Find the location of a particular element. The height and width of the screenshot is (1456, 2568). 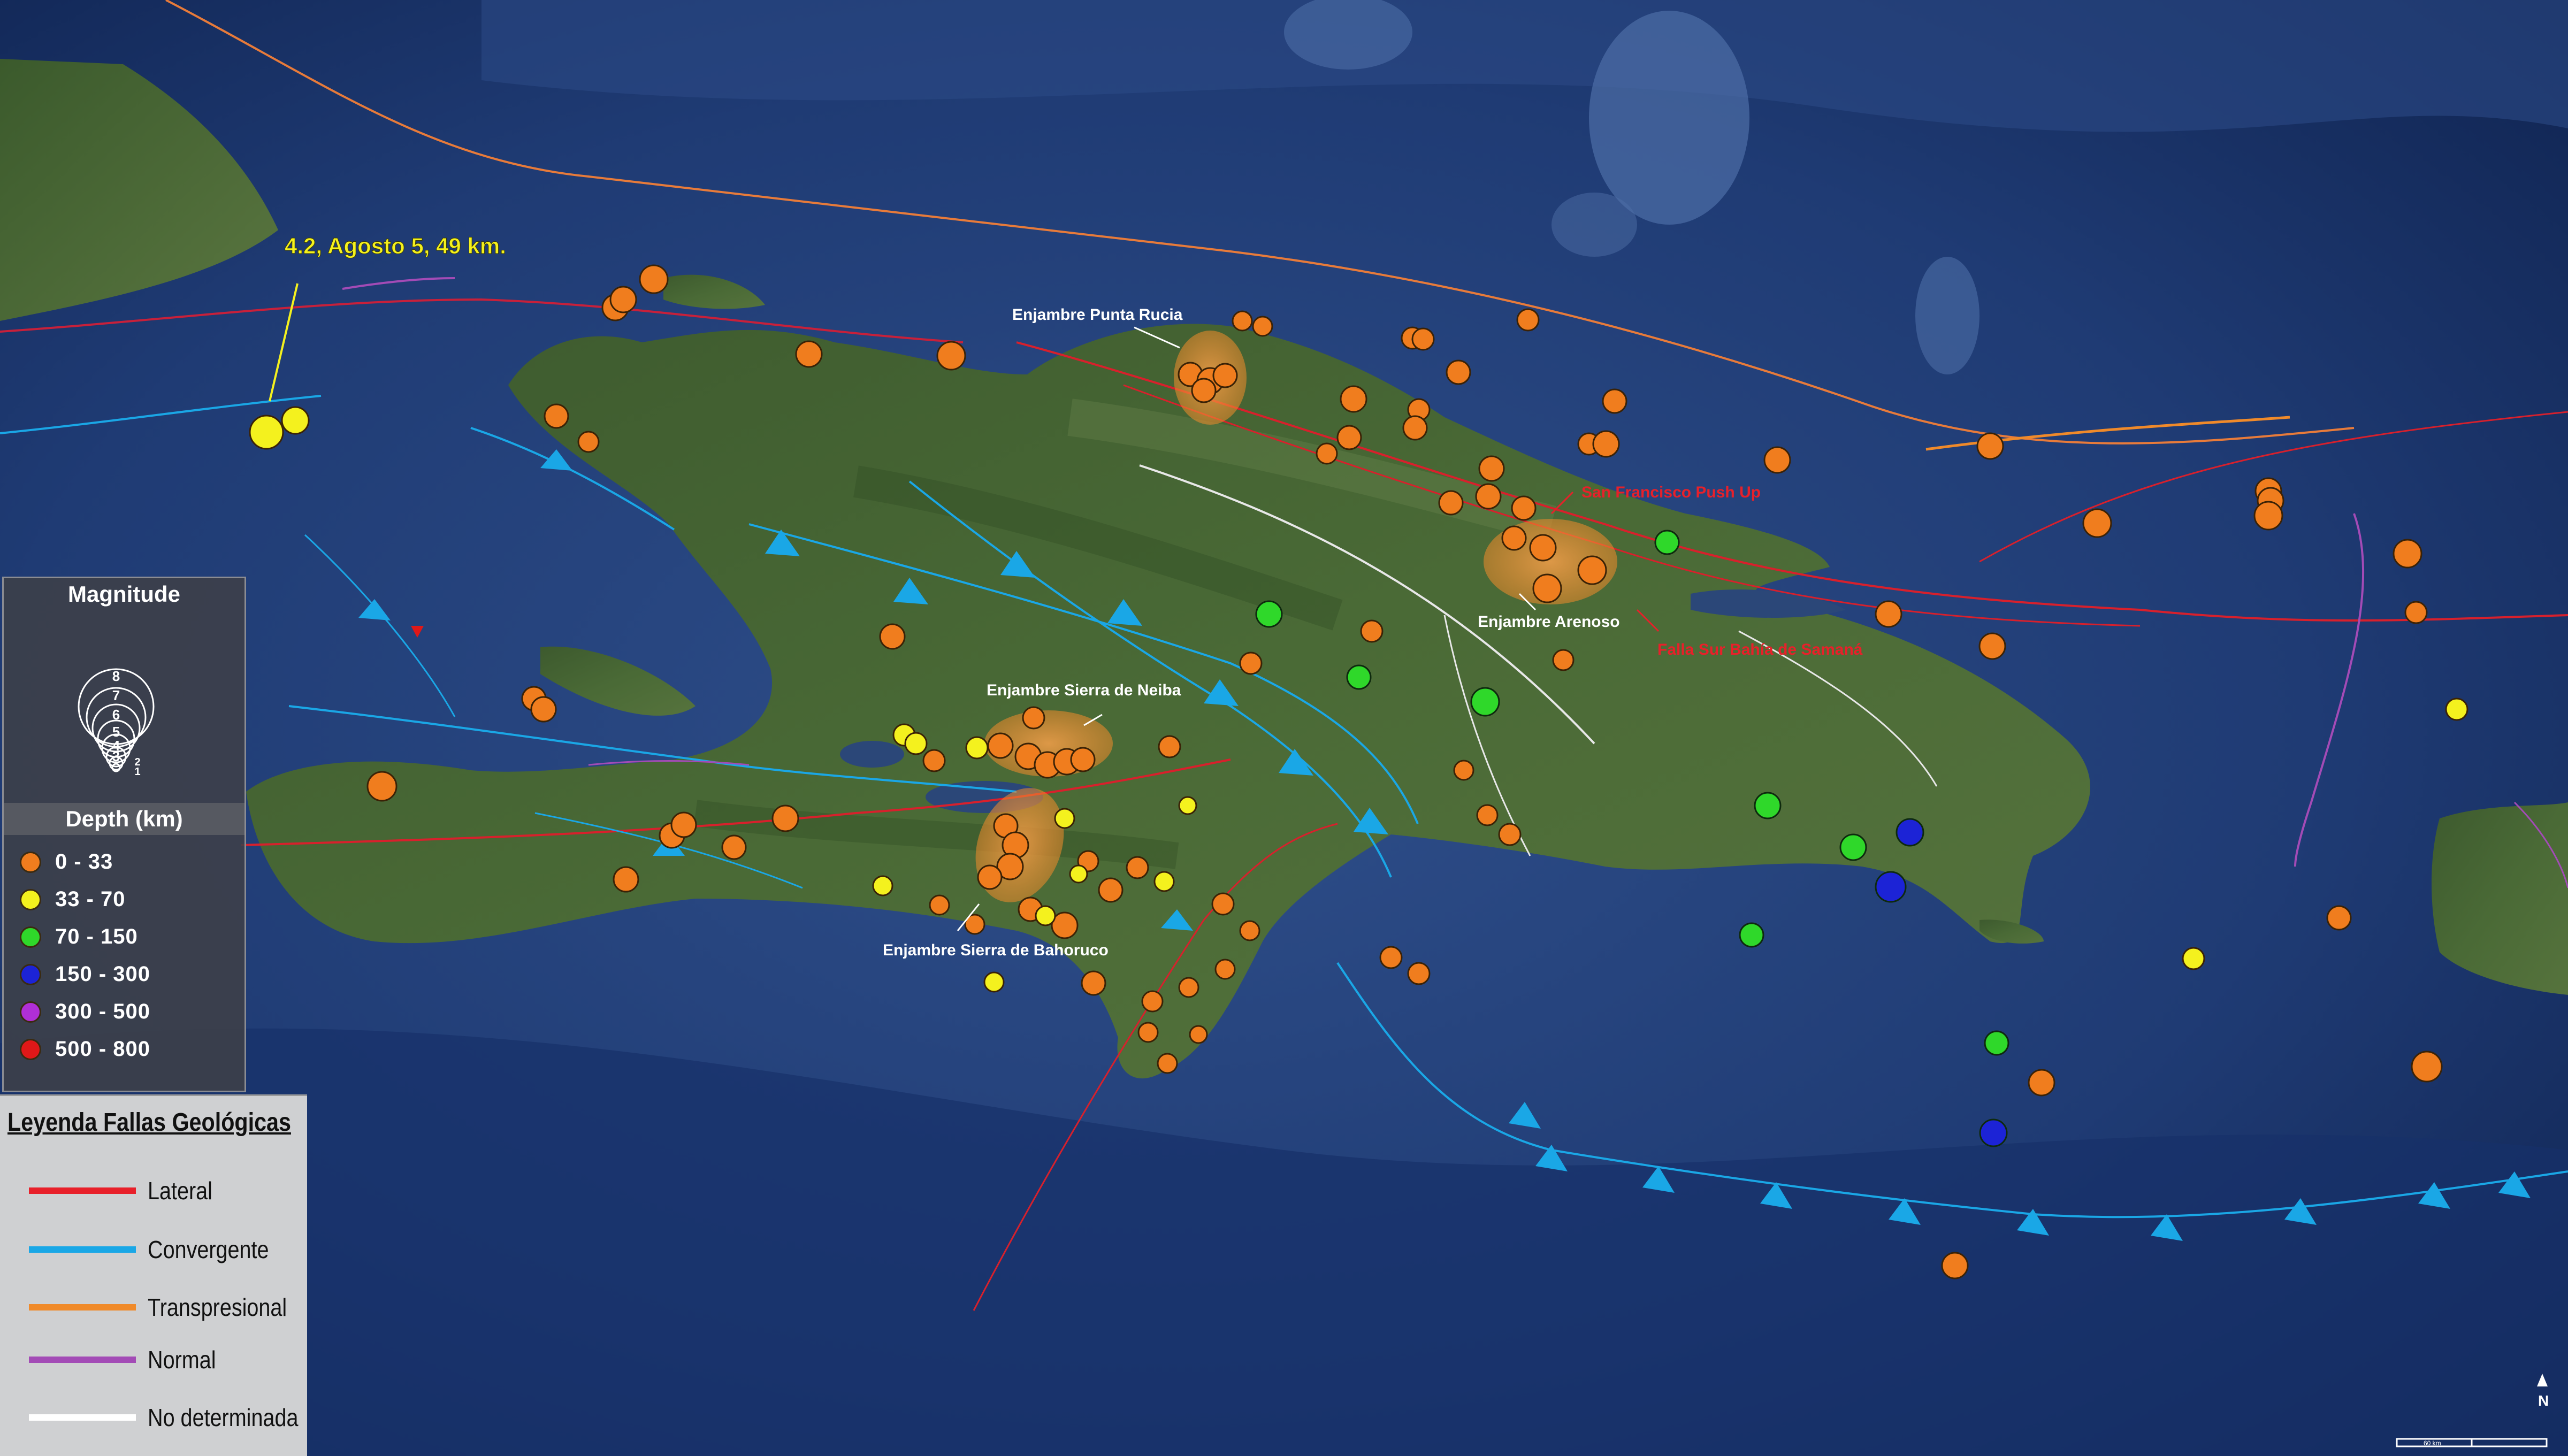

north-label: N is located at coordinates (2543, 1401).